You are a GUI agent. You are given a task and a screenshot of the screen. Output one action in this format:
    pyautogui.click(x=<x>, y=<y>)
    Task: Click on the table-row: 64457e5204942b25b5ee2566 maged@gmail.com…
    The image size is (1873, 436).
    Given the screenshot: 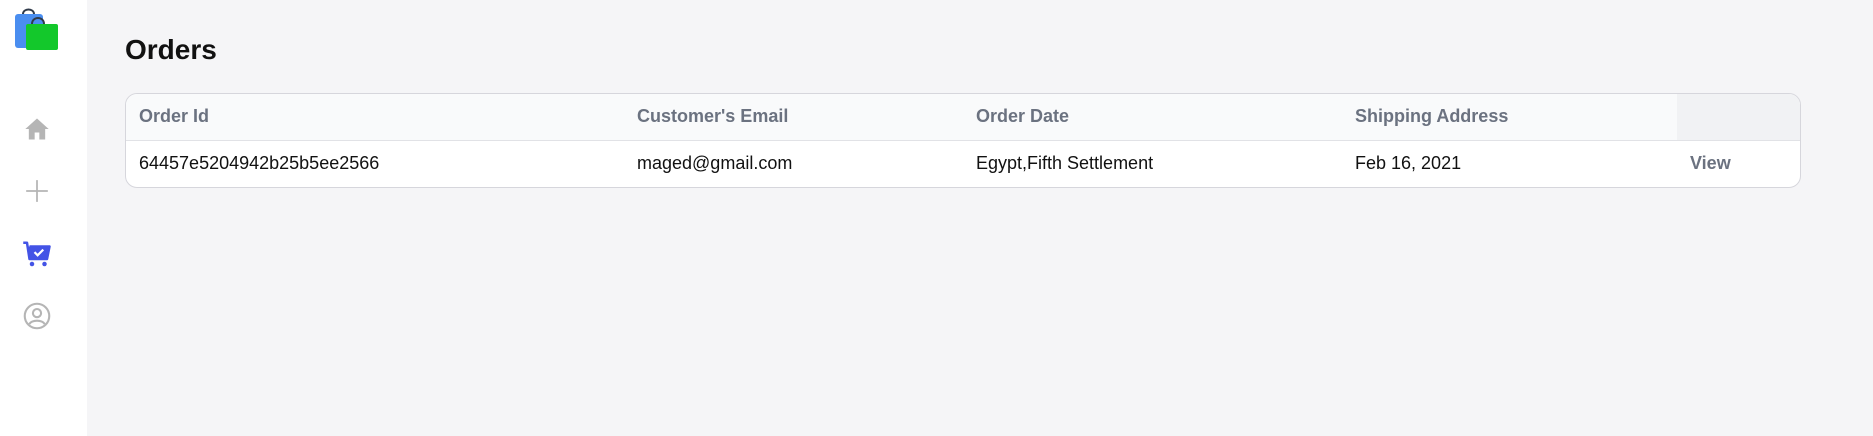 What is the action you would take?
    pyautogui.click(x=963, y=163)
    